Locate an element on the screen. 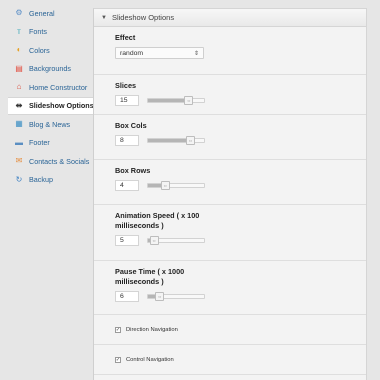  slider-row-pause-time: Pause Time ( x 1000 milliseconds ) 6 ⇔ is located at coordinates (230, 288).